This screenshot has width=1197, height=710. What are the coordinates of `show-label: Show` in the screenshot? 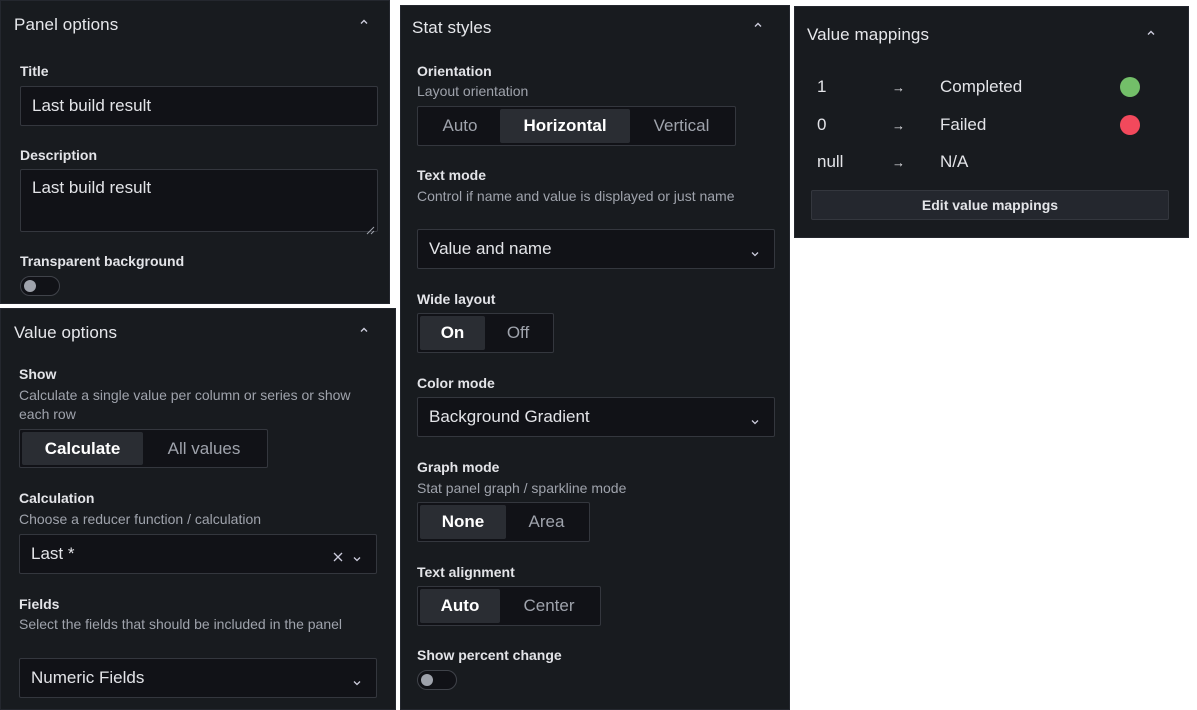 It's located at (38, 374).